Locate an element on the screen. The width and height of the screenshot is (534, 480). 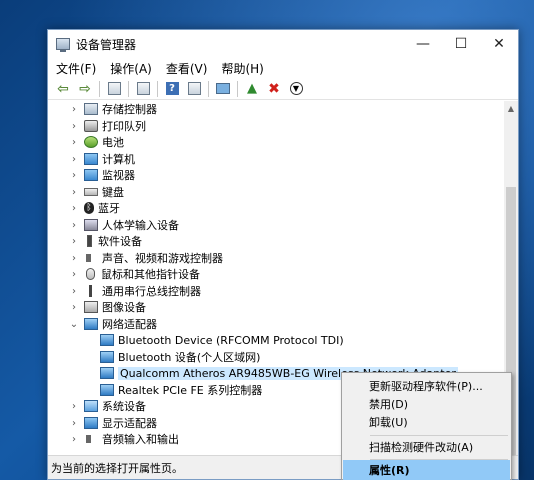
menu-item-uninstall: 卸载(U) is located at coordinates (426, 422).